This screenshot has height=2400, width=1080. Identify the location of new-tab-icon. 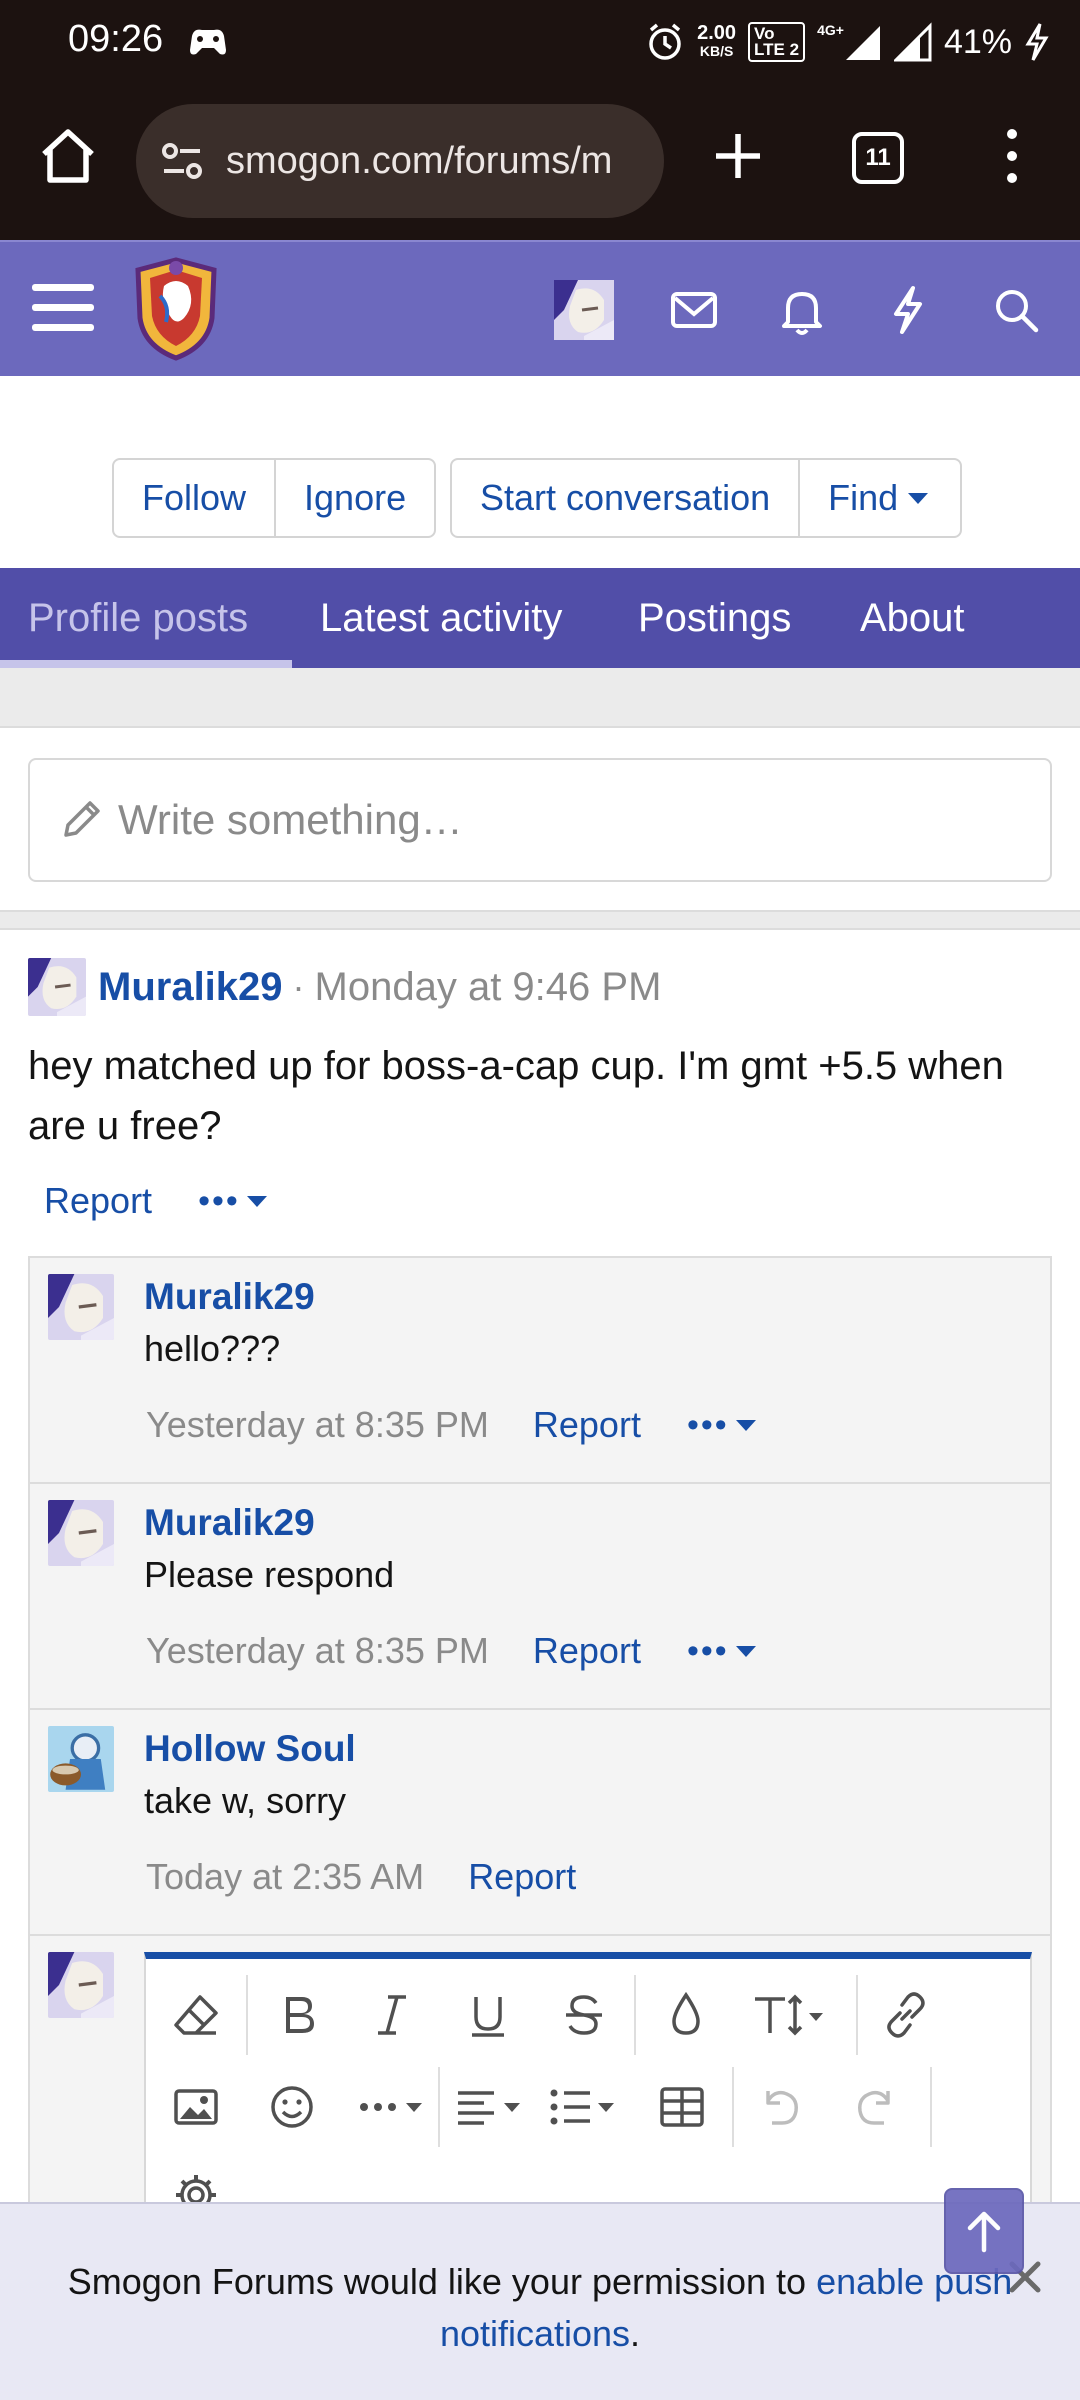
(738, 156).